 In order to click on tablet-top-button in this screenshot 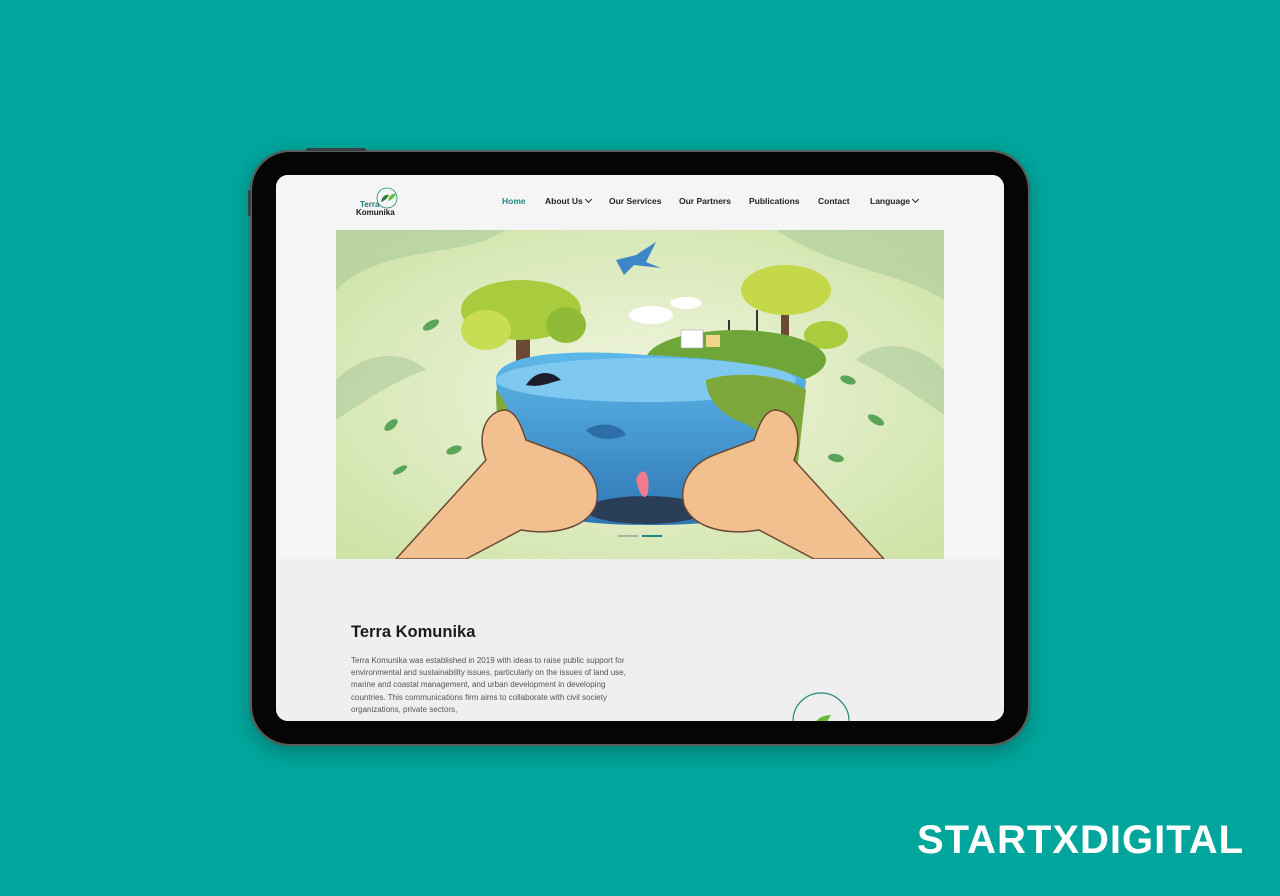, I will do `click(336, 149)`.